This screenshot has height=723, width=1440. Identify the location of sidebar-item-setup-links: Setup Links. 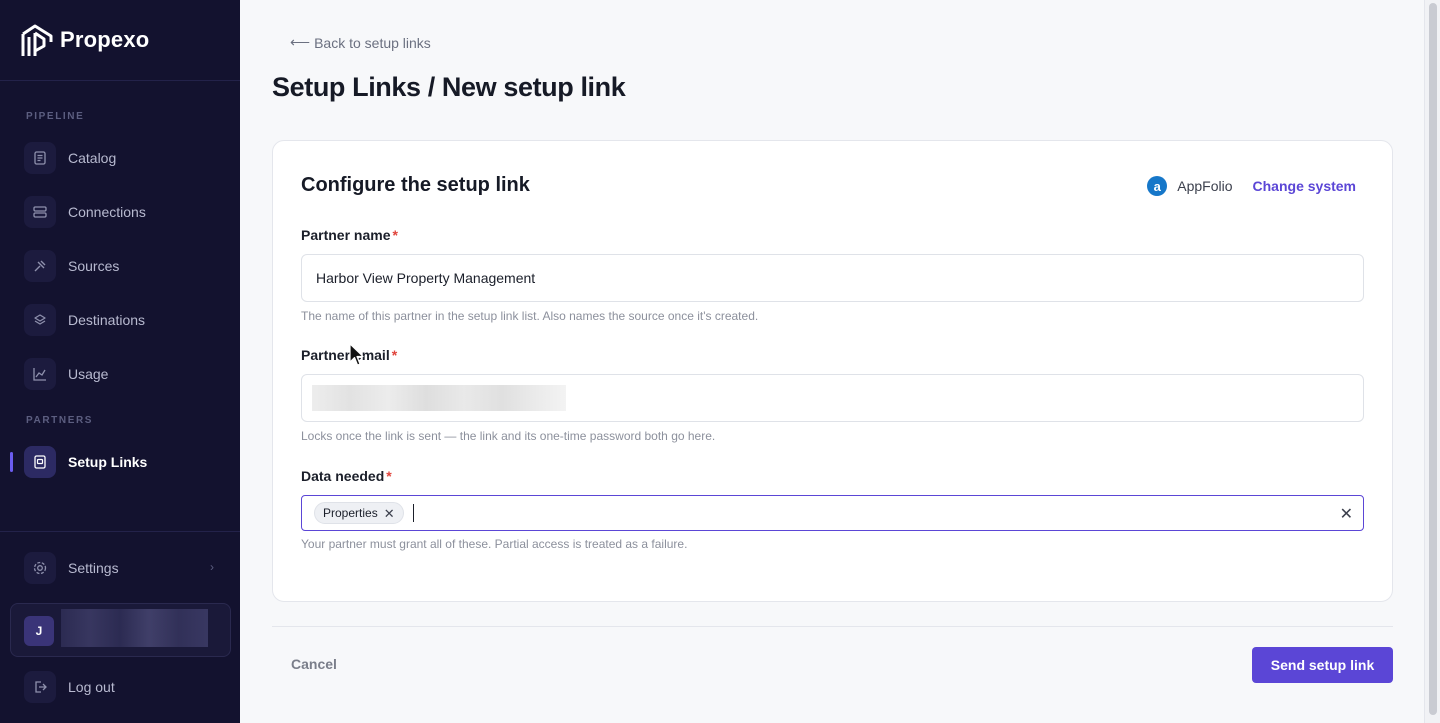
(124, 462).